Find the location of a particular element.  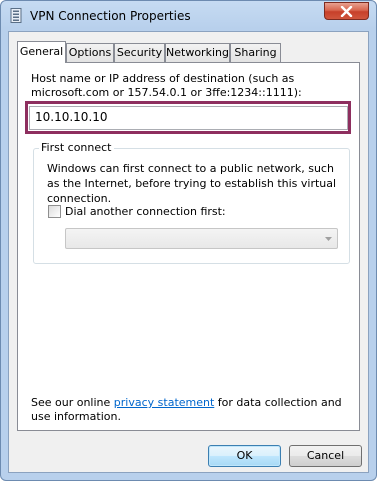

title-bar: VPN Connection Properties is located at coordinates (188, 16).